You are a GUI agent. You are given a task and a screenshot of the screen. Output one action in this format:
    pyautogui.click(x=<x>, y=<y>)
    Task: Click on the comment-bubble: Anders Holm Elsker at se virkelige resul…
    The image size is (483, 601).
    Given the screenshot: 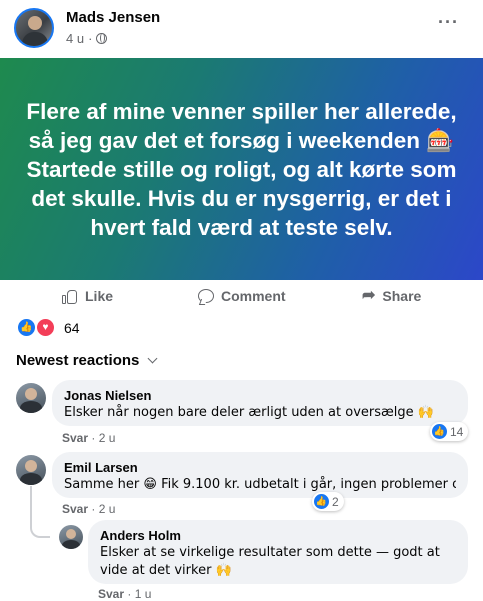 What is the action you would take?
    pyautogui.click(x=278, y=552)
    